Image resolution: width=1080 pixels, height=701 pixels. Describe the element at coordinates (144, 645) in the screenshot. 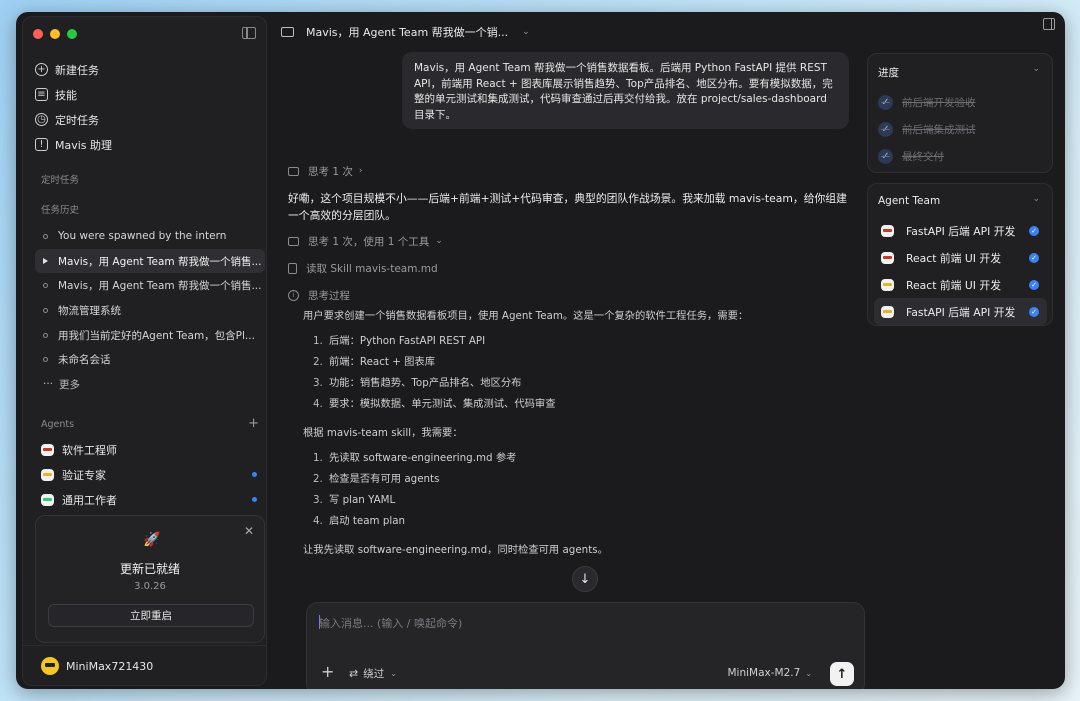

I see `divider` at that location.